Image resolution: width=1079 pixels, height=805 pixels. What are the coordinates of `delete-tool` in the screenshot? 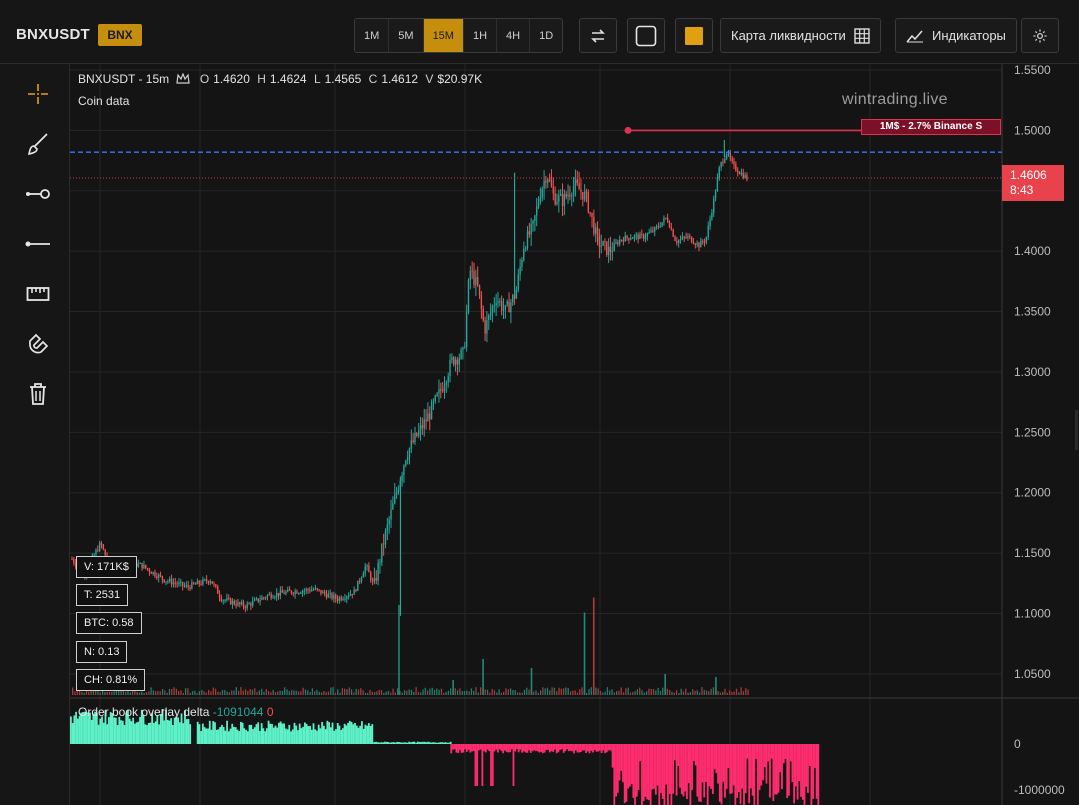 It's located at (38, 394).